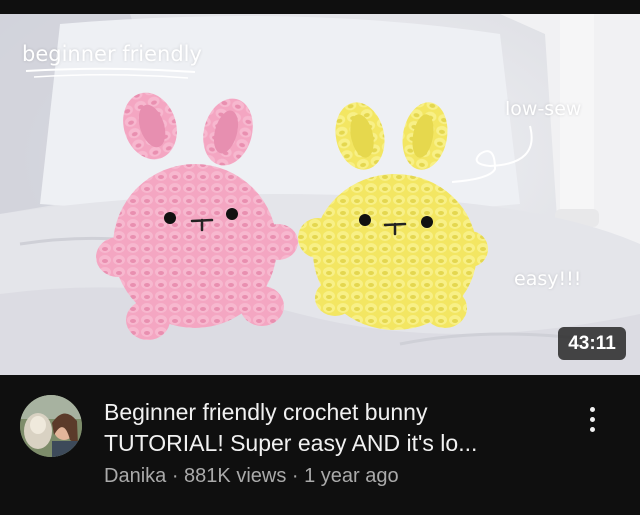 This screenshot has width=640, height=515. I want to click on duration-badge: 43:11, so click(592, 343).